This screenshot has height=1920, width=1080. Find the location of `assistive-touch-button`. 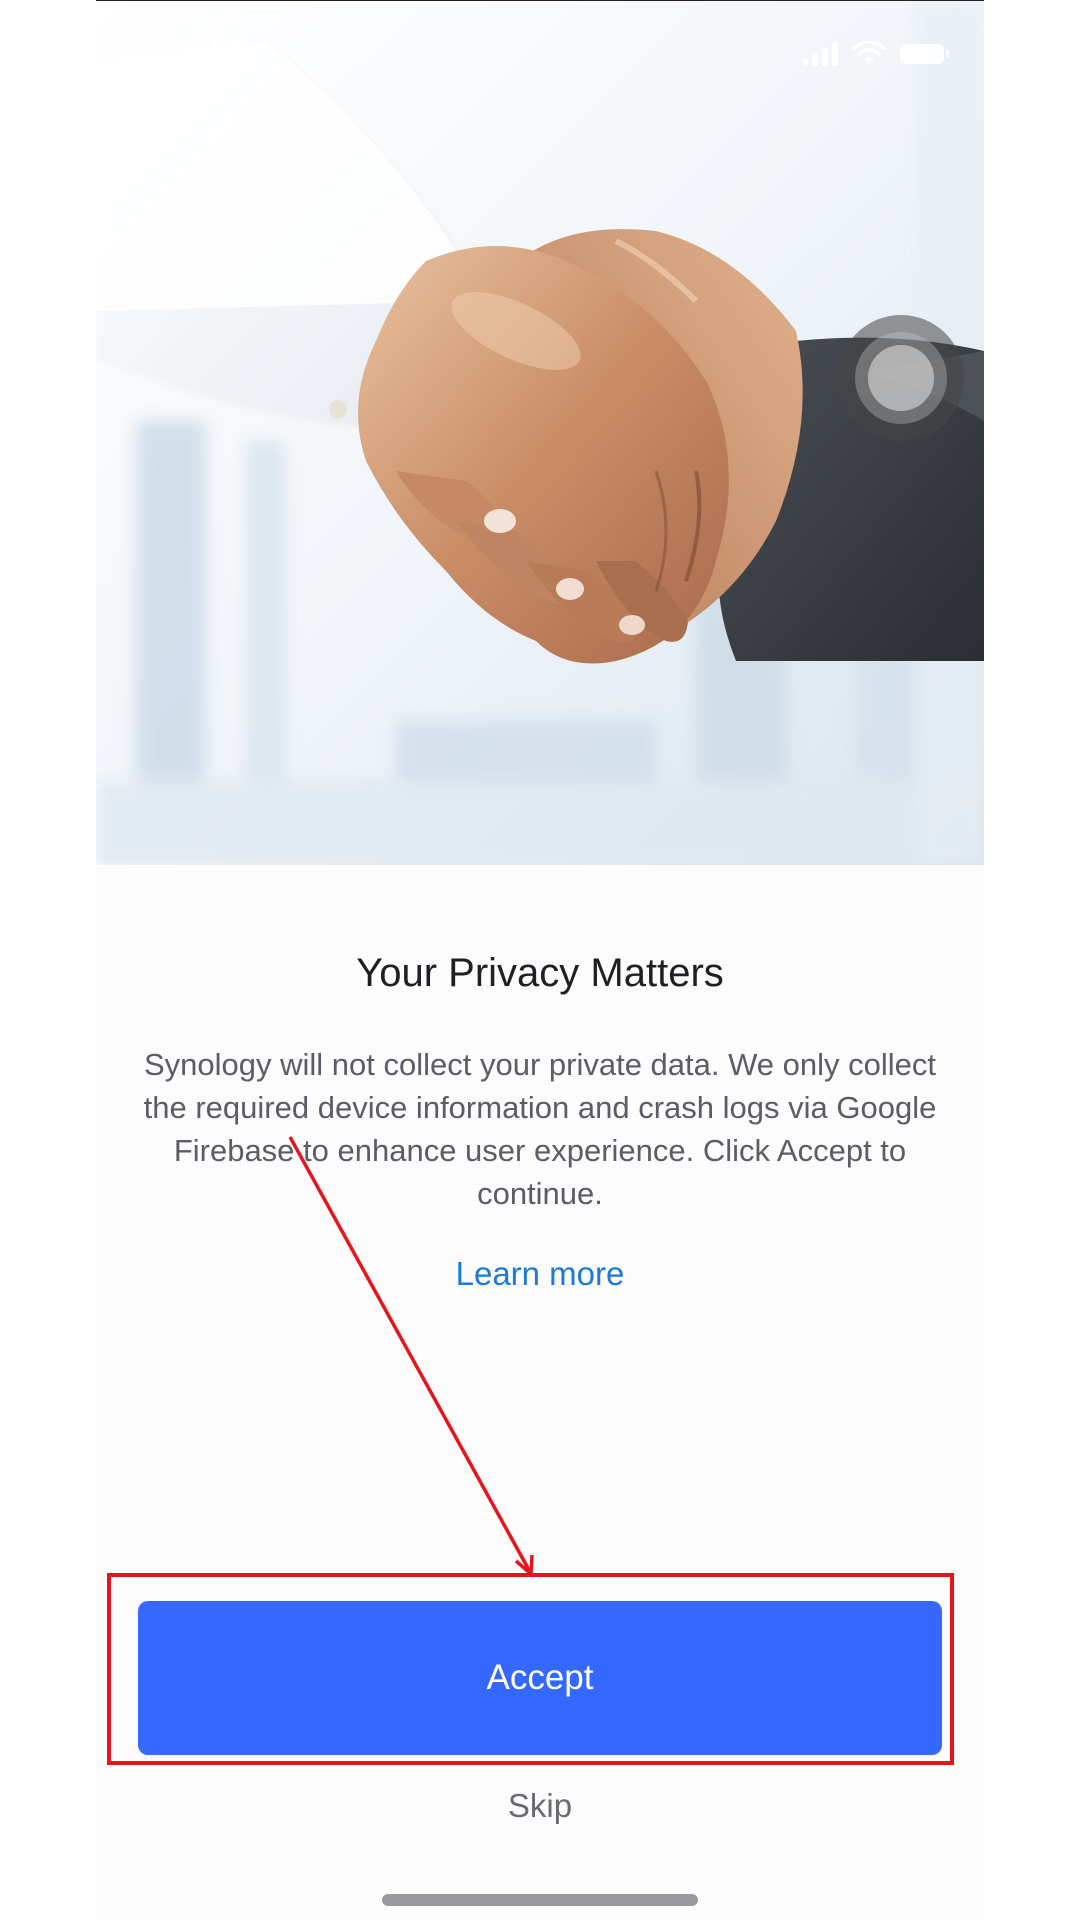

assistive-touch-button is located at coordinates (901, 378).